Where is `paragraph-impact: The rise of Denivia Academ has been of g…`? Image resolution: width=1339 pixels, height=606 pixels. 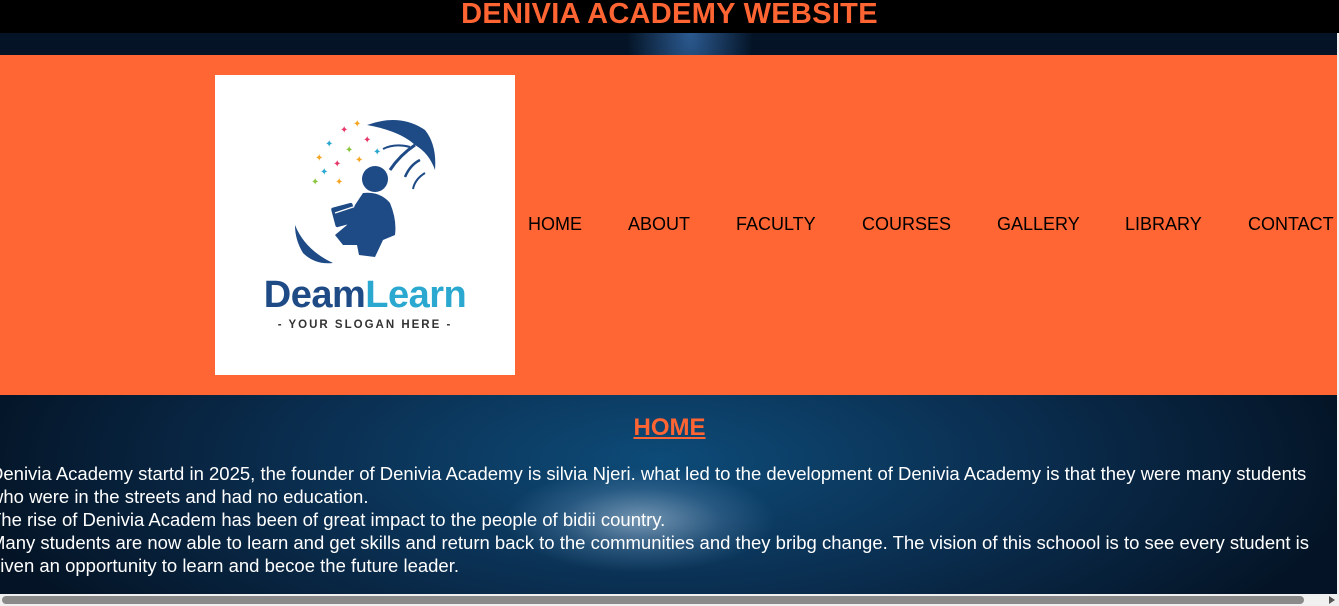 paragraph-impact: The rise of Denivia Academ has been of g… is located at coordinates (333, 519).